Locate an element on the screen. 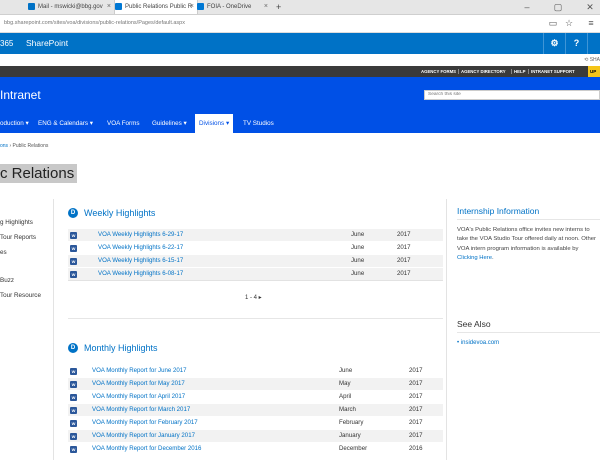 The width and height of the screenshot is (600, 460). minimize-icon: – is located at coordinates (527, 7).